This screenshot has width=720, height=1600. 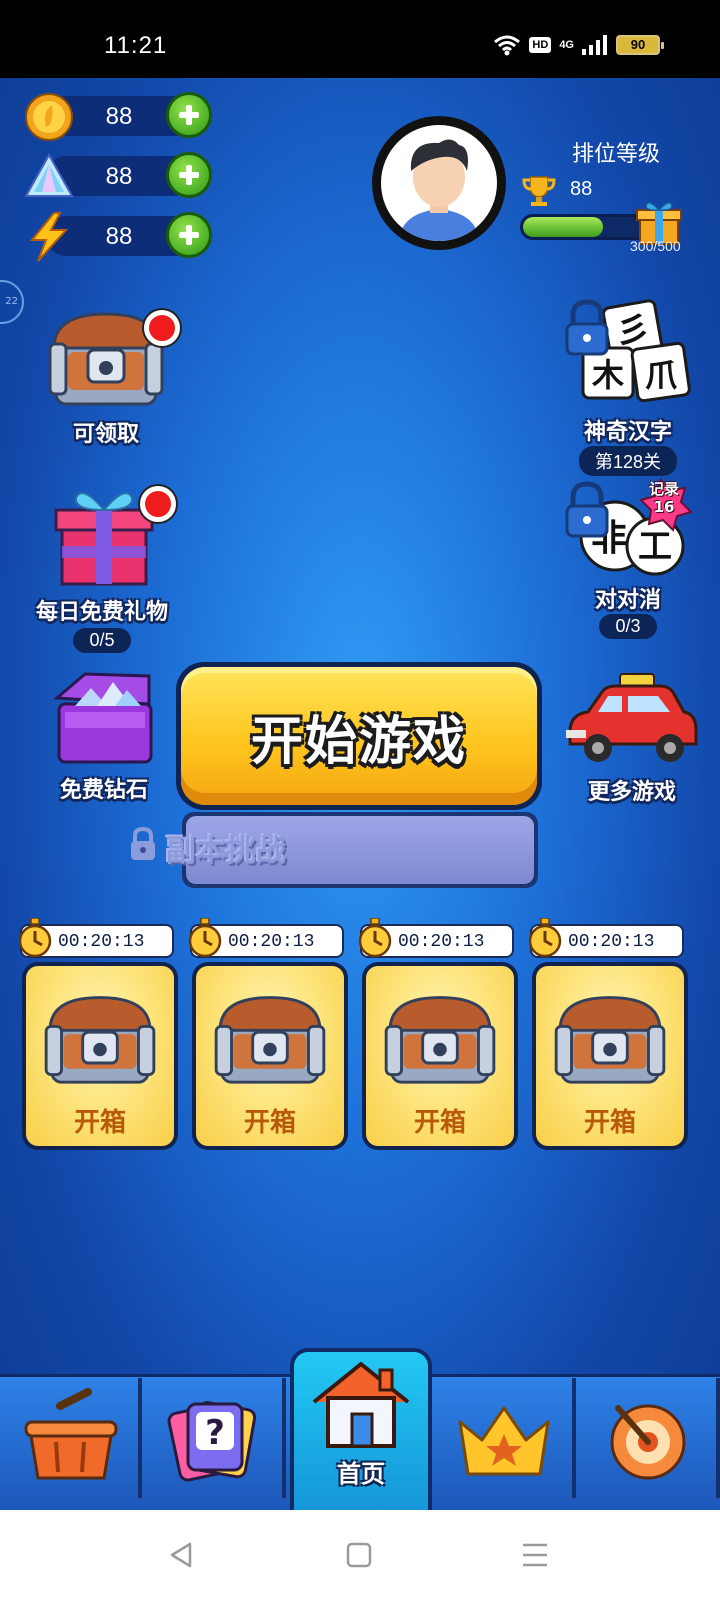 I want to click on daily-gift-count: 0/5, so click(x=102, y=640).